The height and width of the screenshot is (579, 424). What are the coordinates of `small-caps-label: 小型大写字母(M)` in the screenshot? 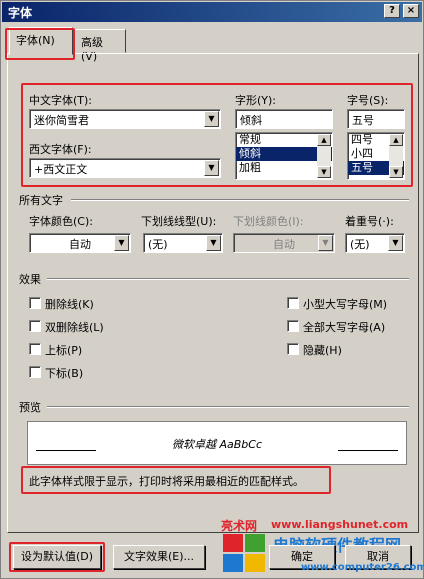 It's located at (345, 304).